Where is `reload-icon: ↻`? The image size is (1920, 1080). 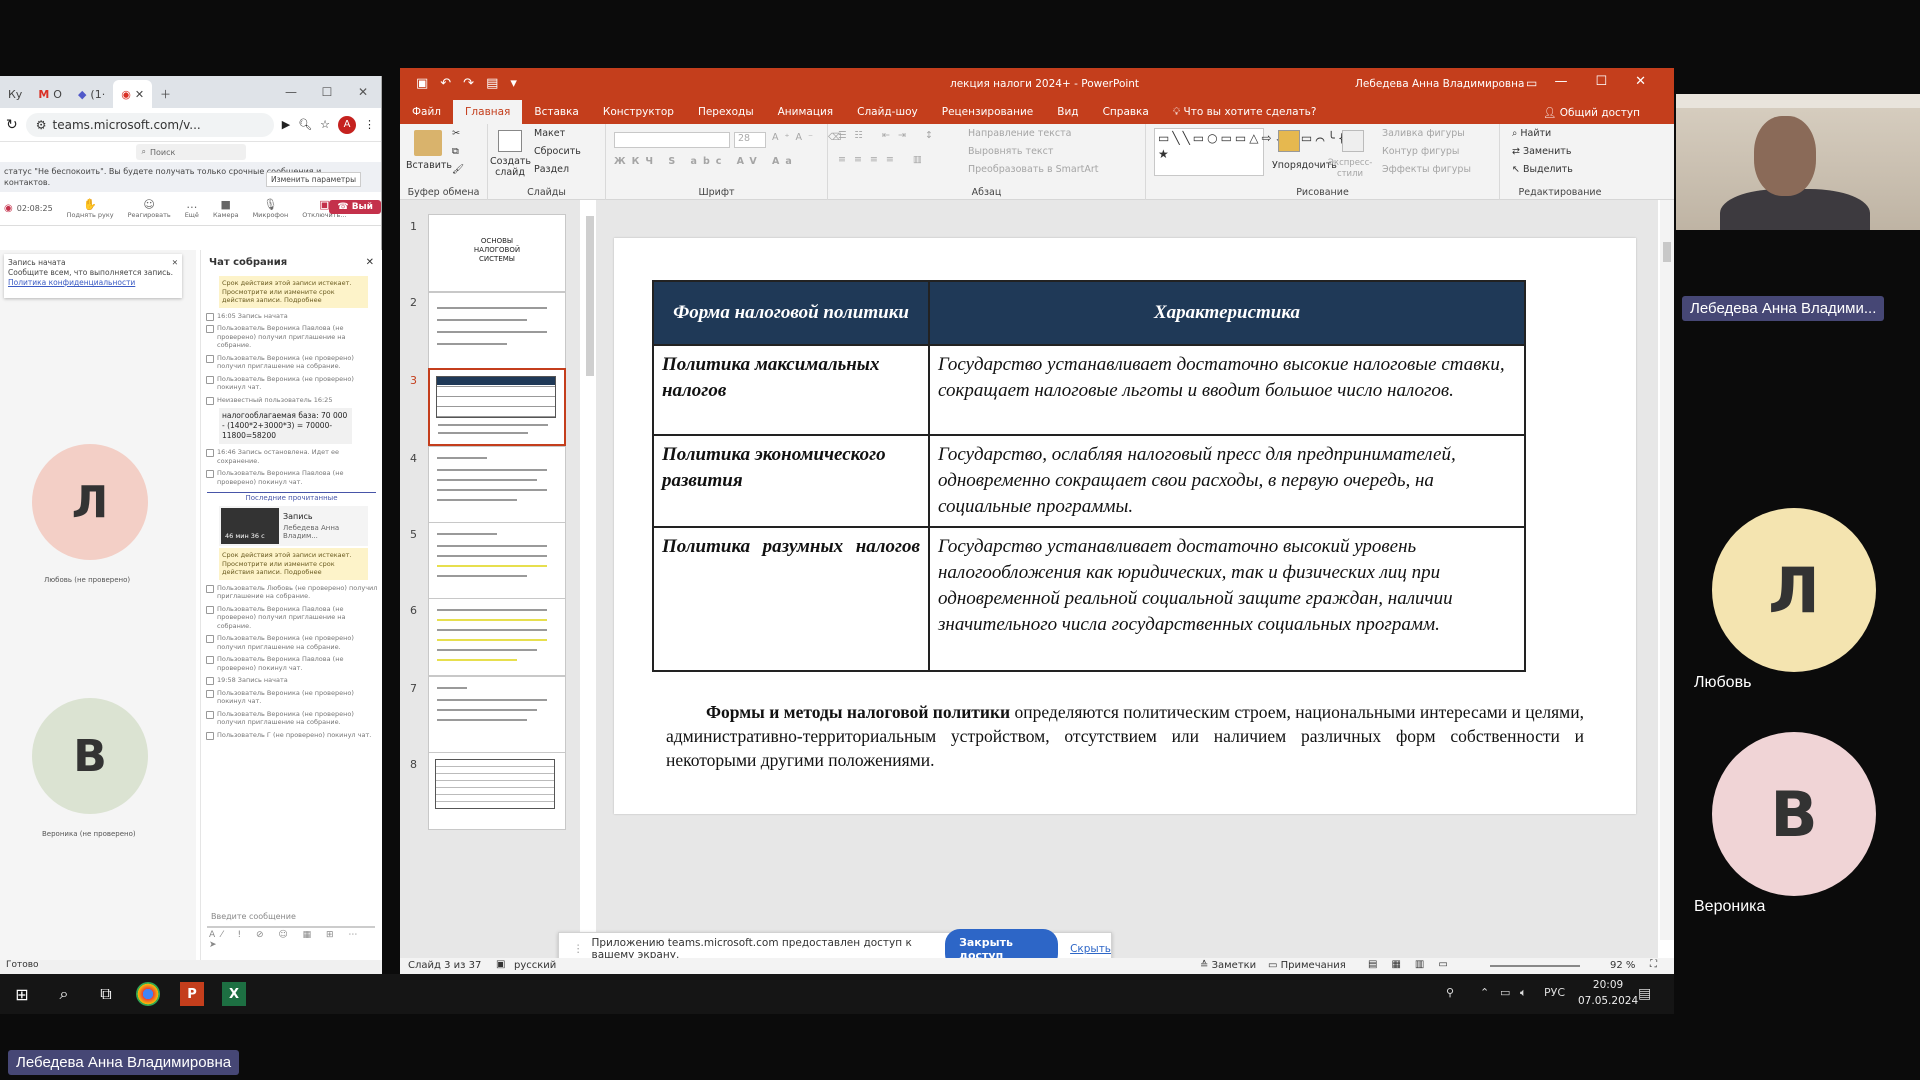
reload-icon: ↻ is located at coordinates (12, 125).